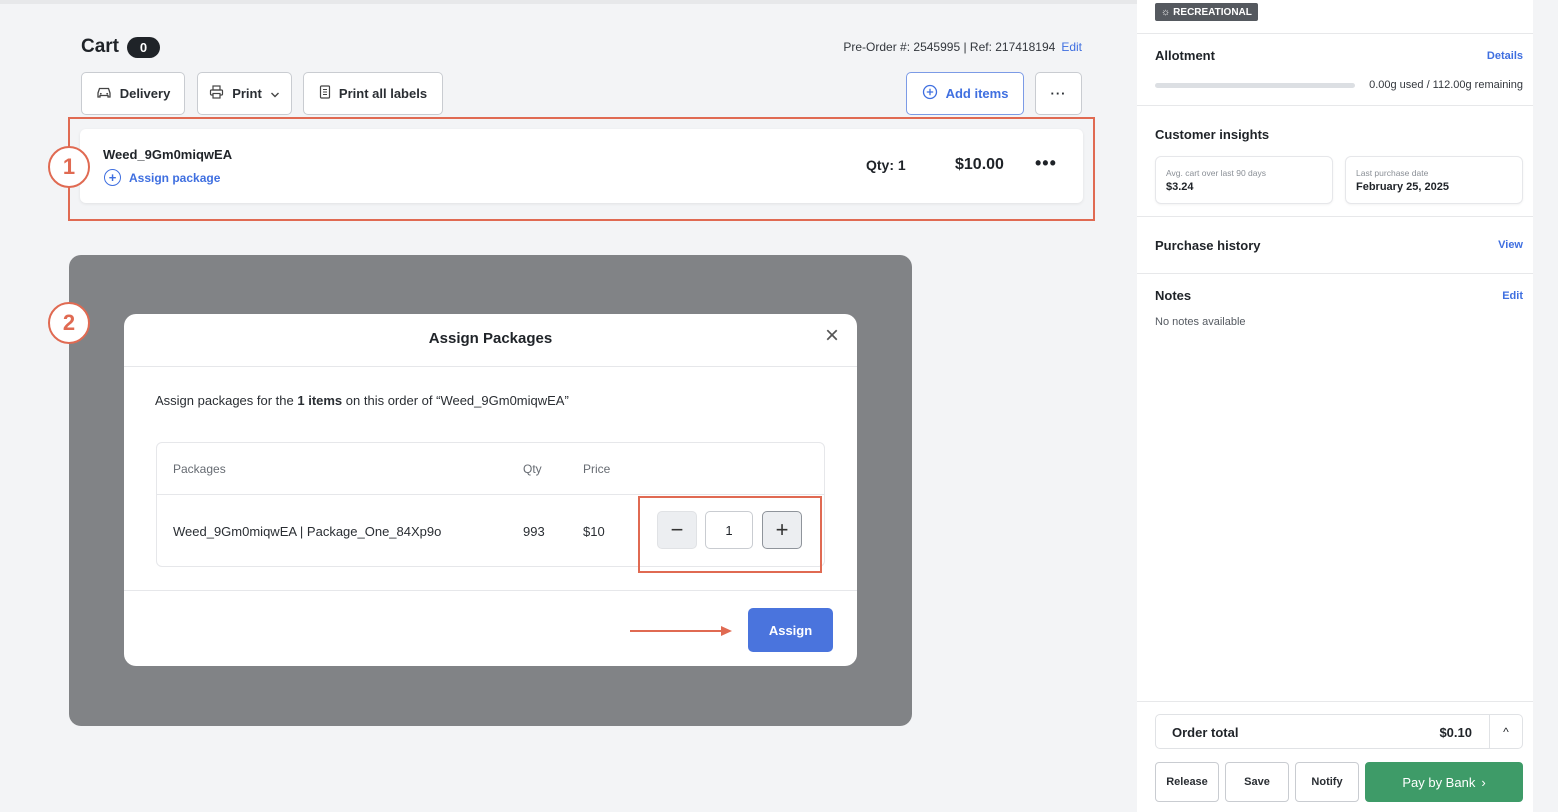 This screenshot has height=812, width=1558. Describe the element at coordinates (1173, 295) in the screenshot. I see `notes-title: Notes` at that location.